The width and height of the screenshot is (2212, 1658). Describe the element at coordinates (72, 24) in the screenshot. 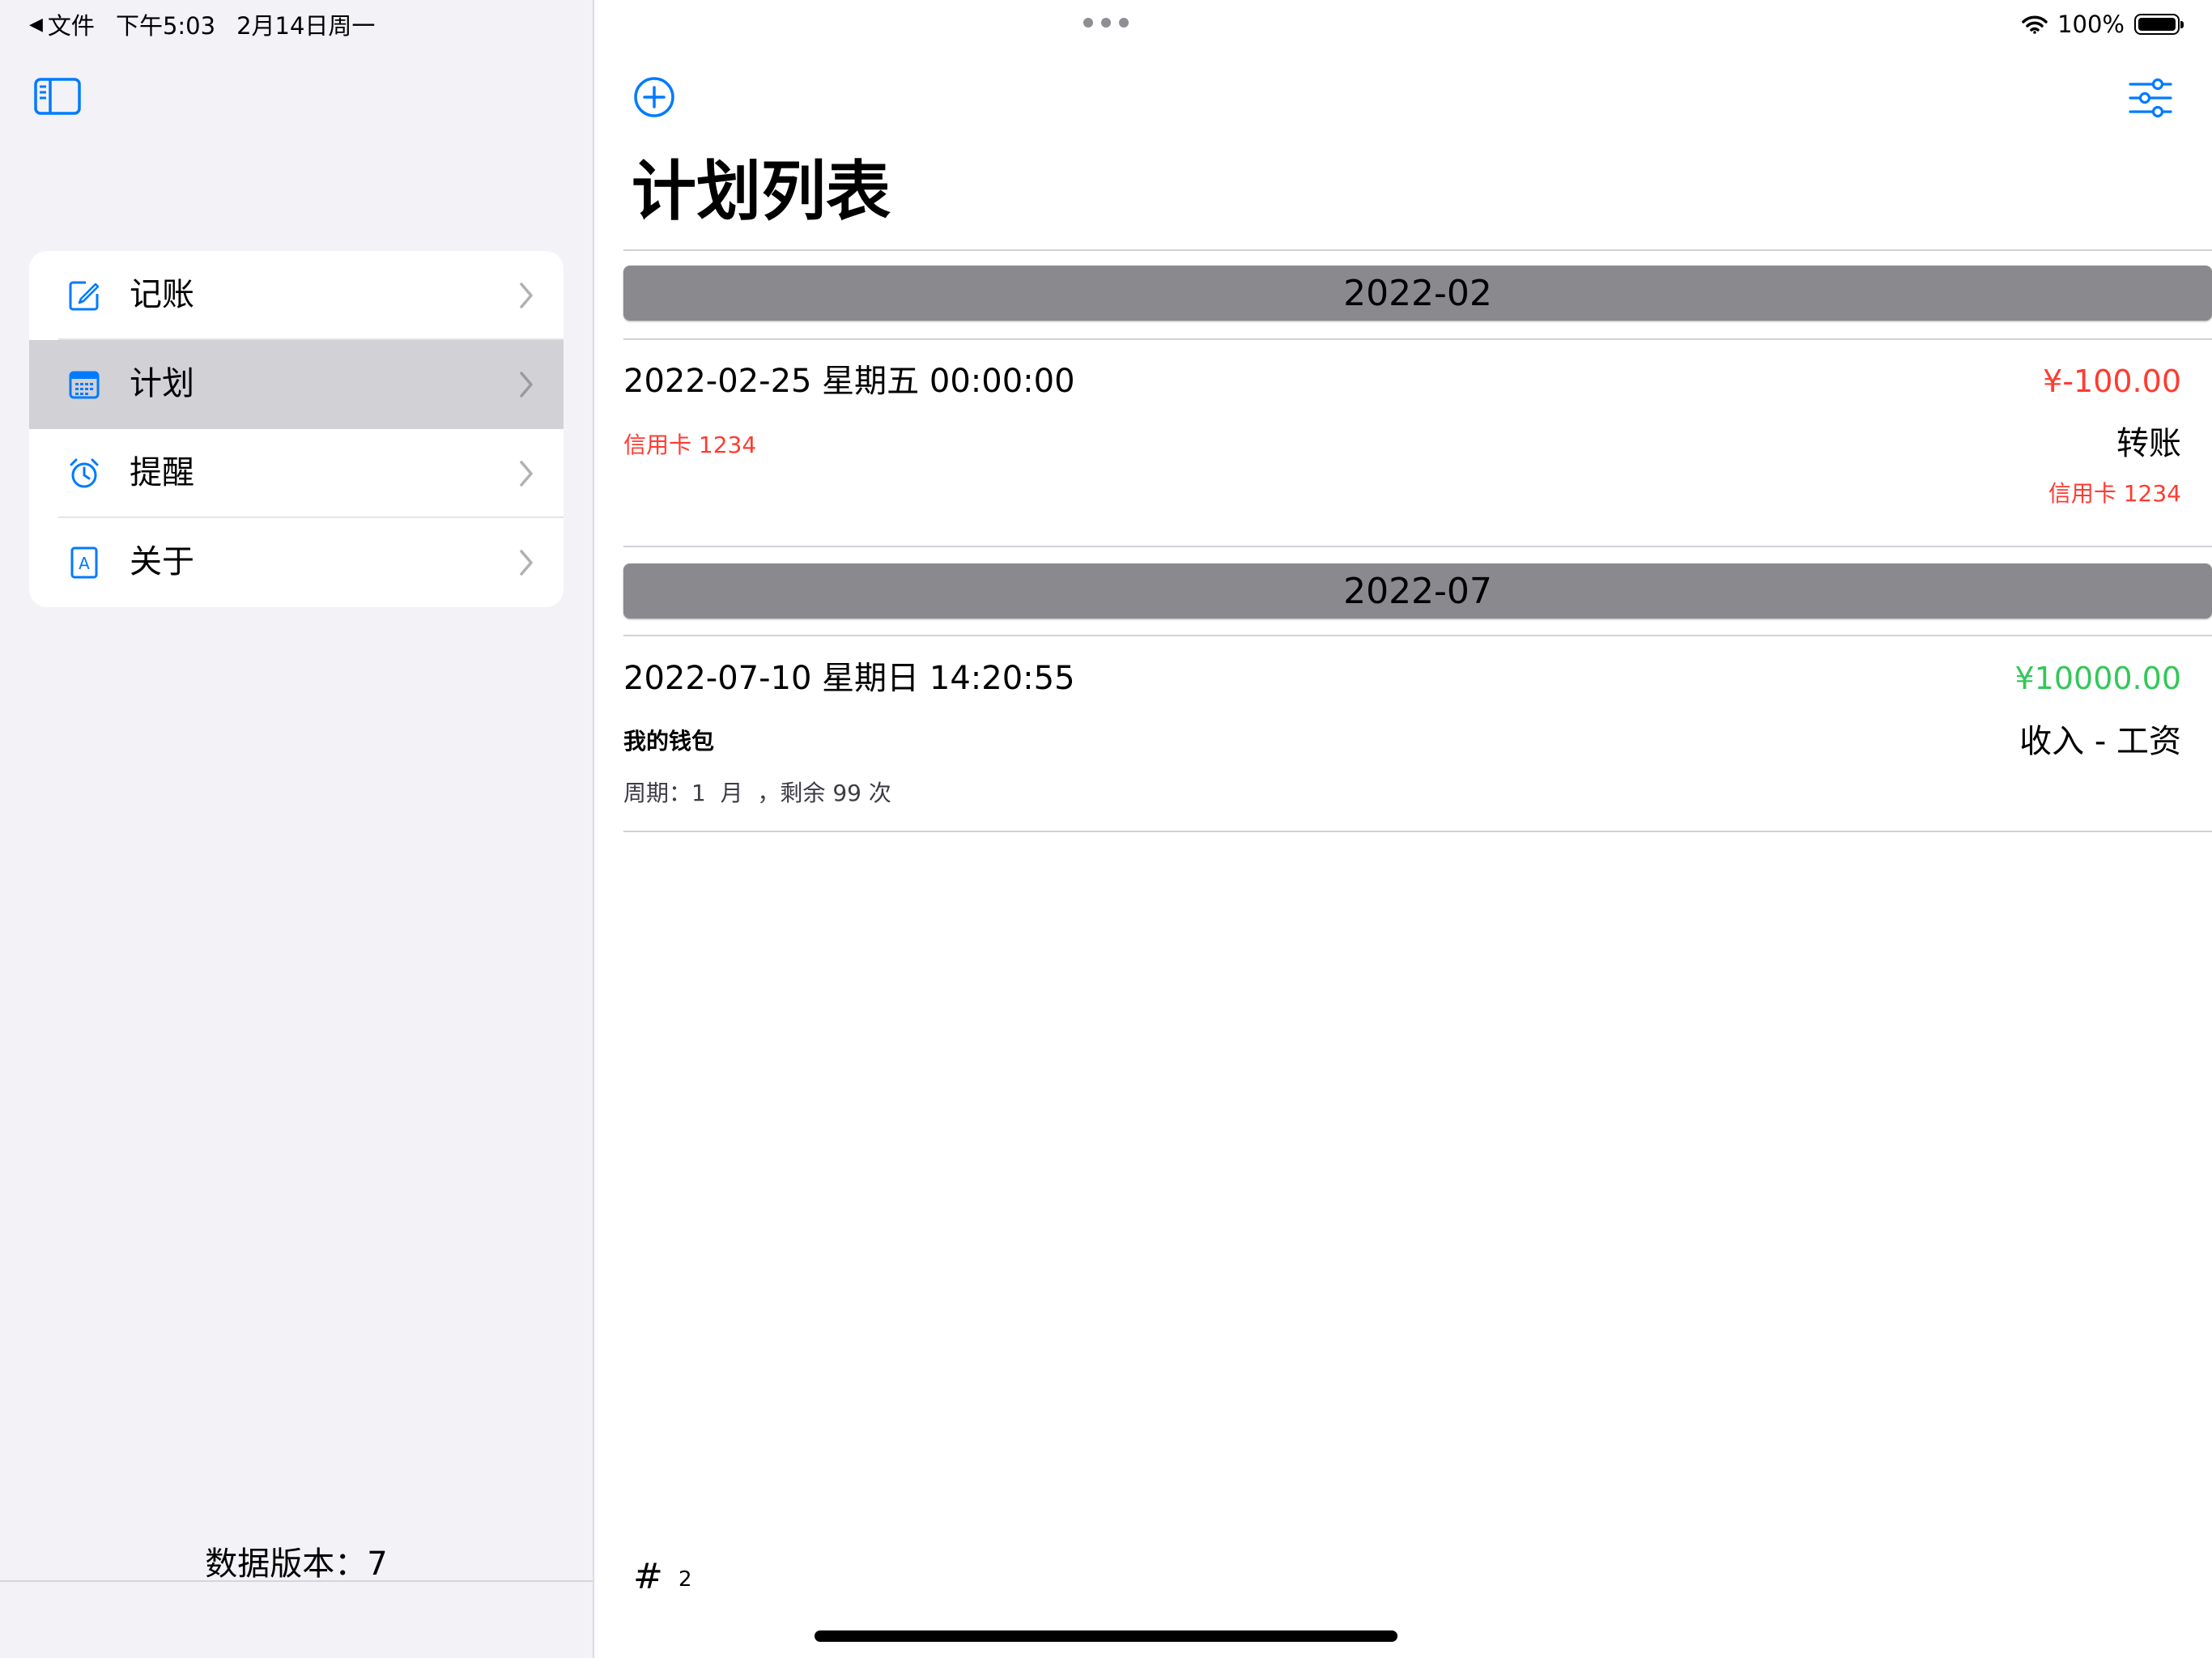

I see `back-to-files-link: 文件` at that location.